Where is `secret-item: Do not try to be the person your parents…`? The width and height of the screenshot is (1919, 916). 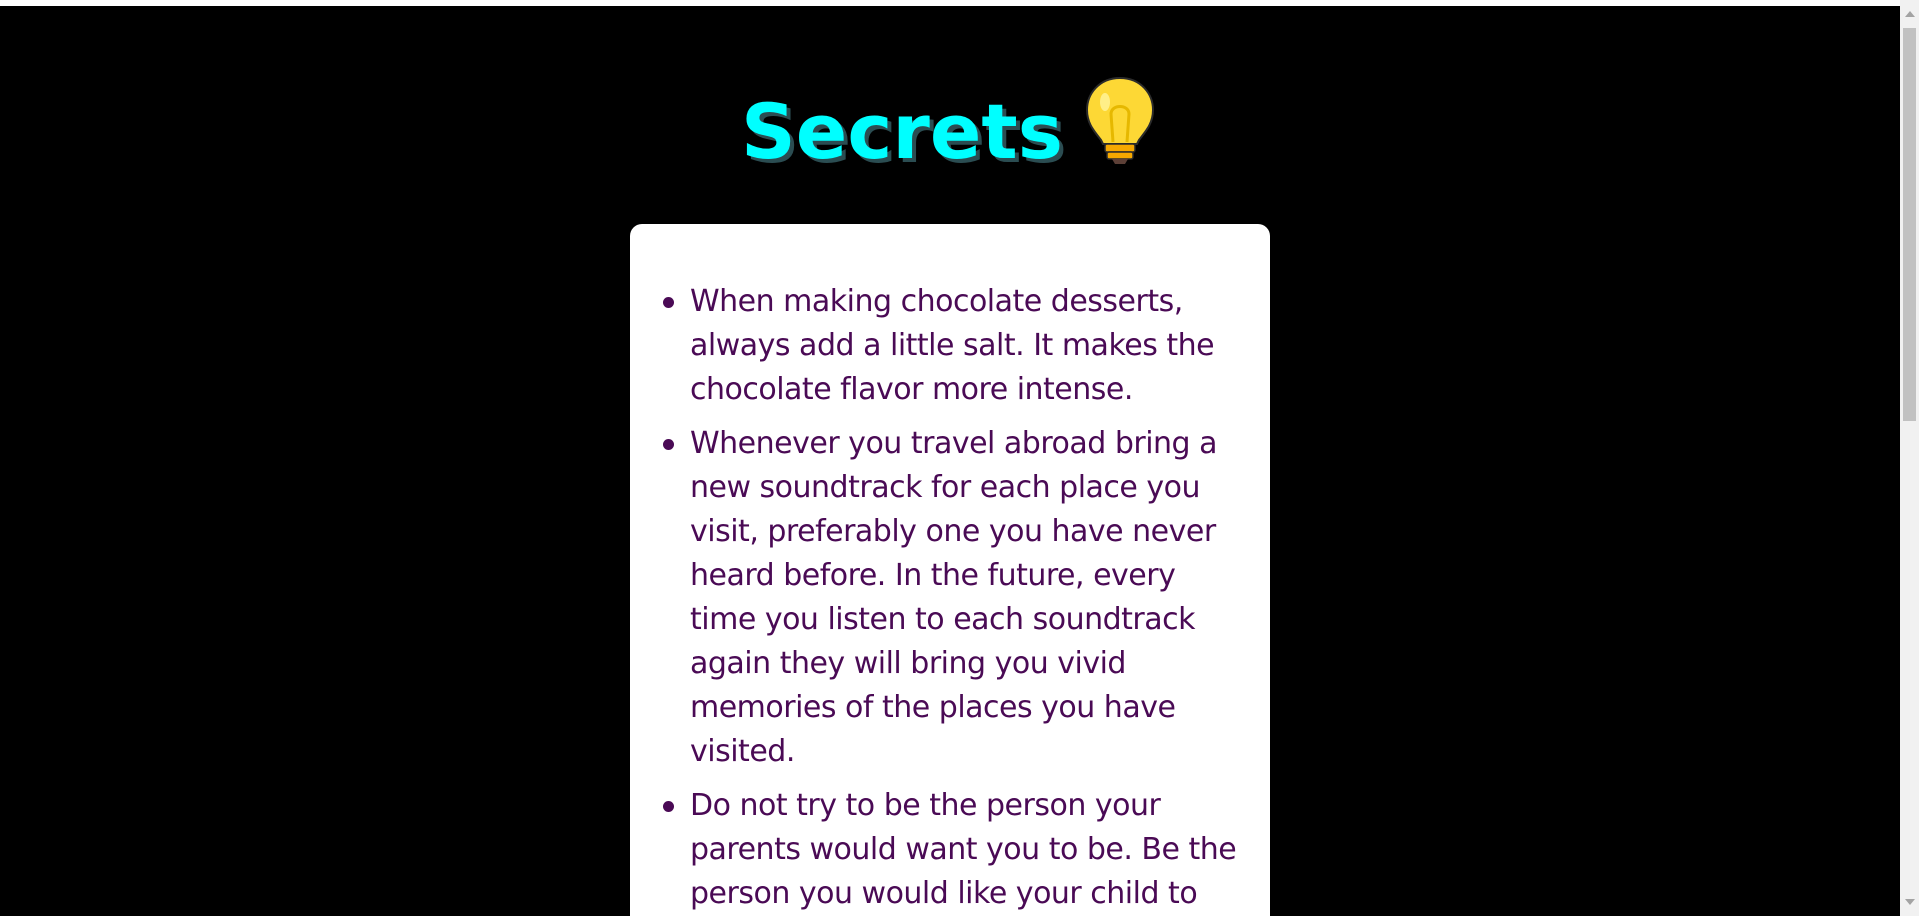 secret-item: Do not try to be the person your parents… is located at coordinates (952, 850).